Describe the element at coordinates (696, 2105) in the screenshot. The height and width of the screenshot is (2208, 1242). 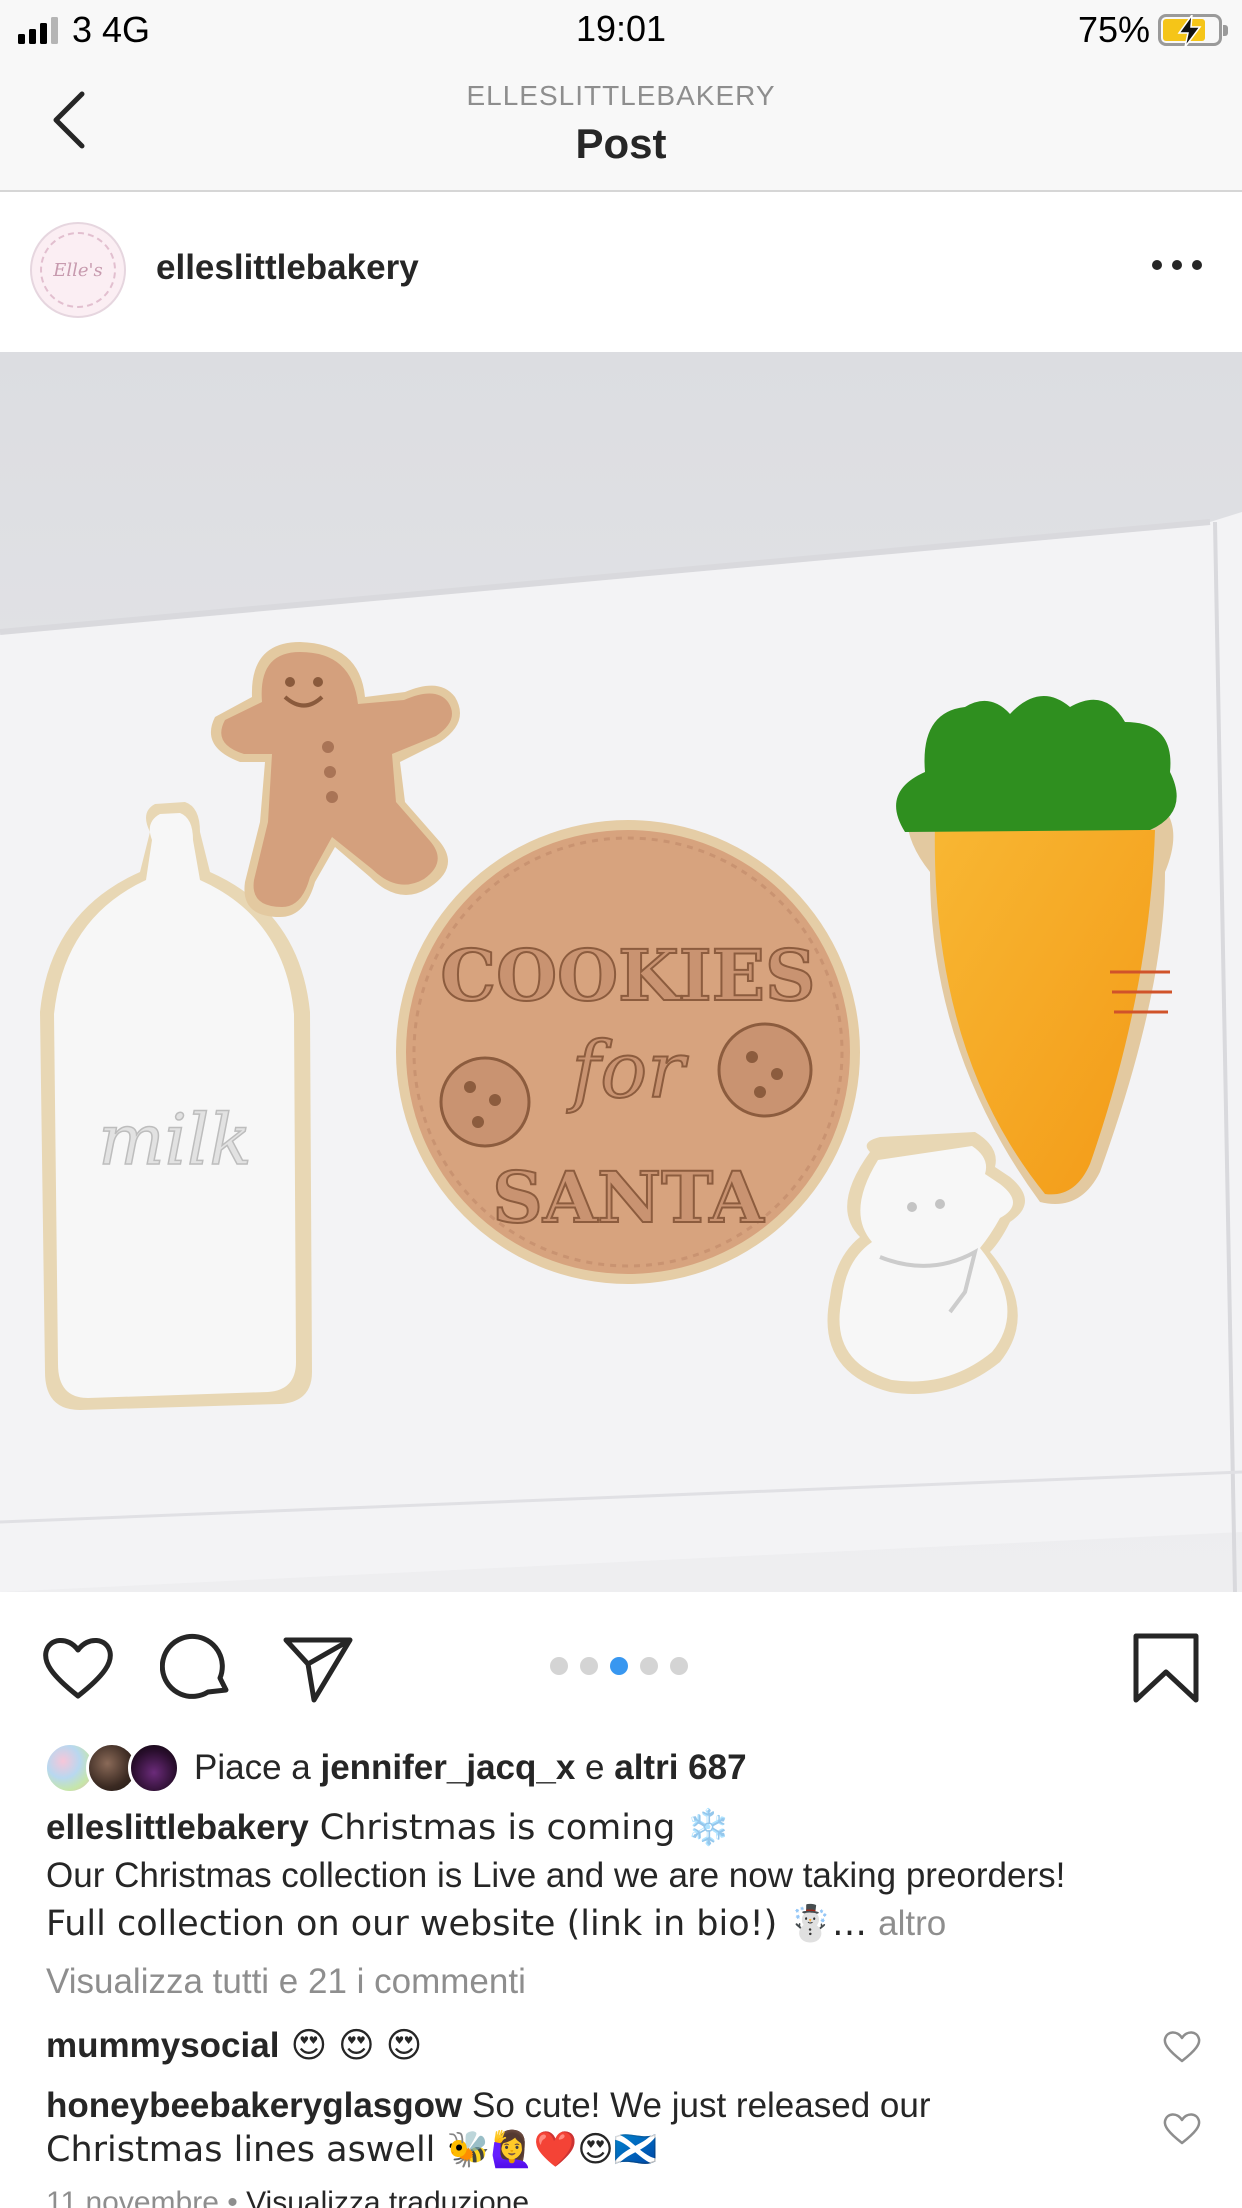
I see `comment-text: So cute! We just released our` at that location.